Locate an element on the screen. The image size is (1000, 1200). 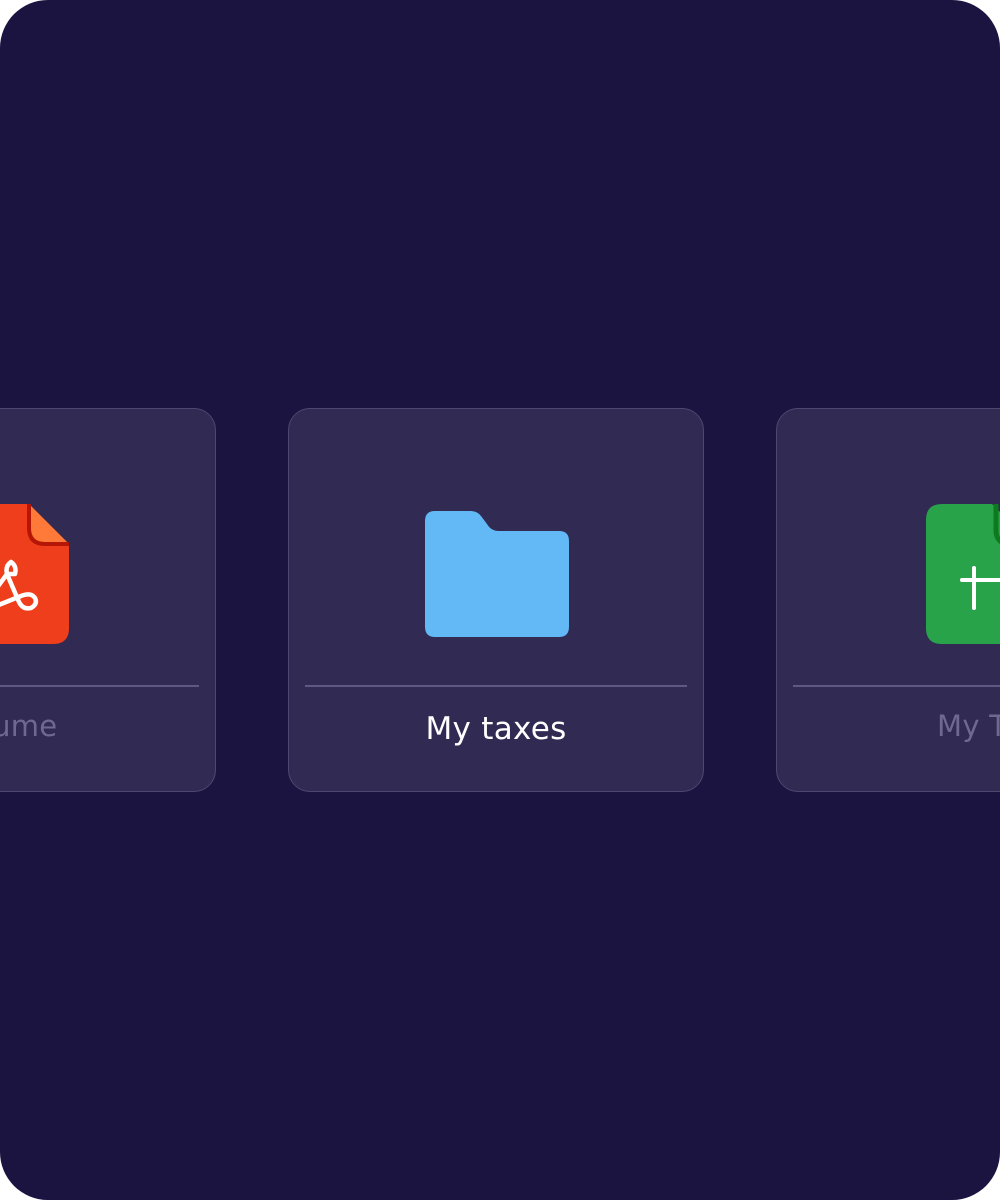
file-card-label: My Ta is located at coordinates (968, 726).